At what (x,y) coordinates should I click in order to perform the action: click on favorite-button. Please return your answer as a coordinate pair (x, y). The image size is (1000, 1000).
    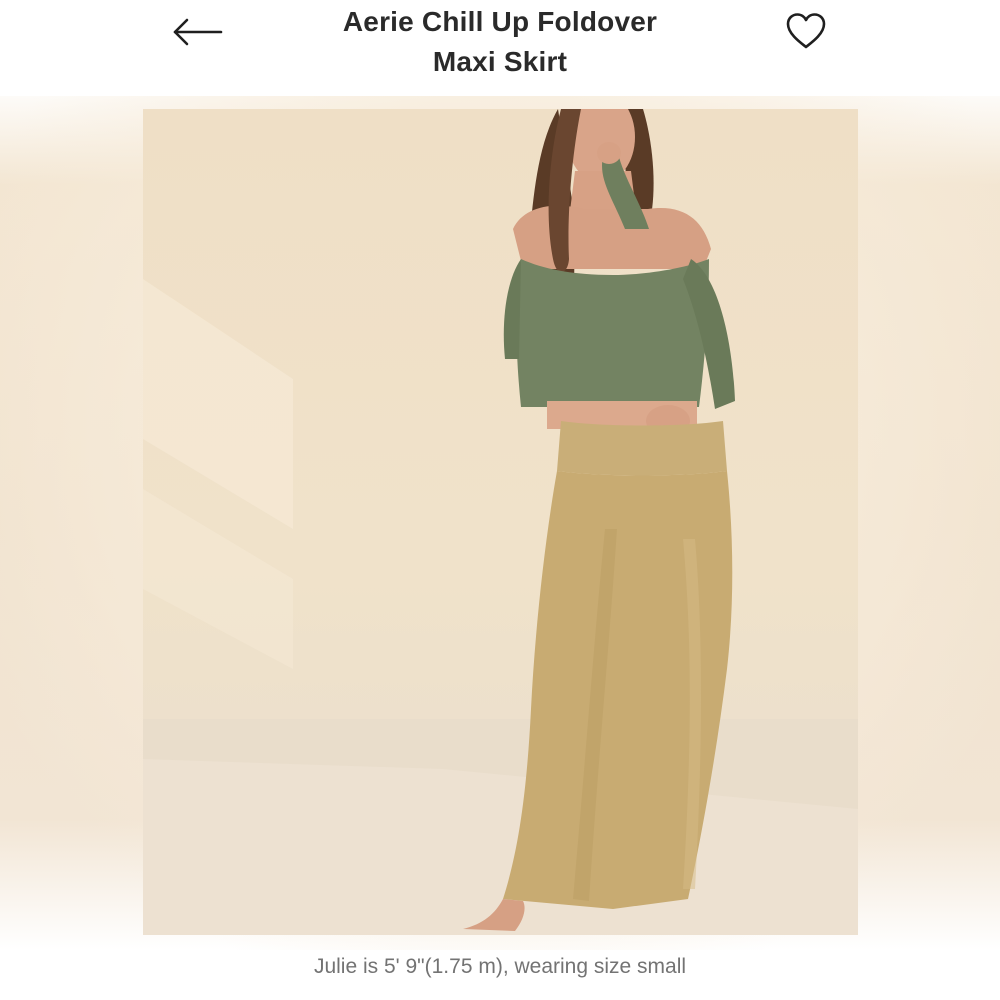
    Looking at the image, I should click on (806, 31).